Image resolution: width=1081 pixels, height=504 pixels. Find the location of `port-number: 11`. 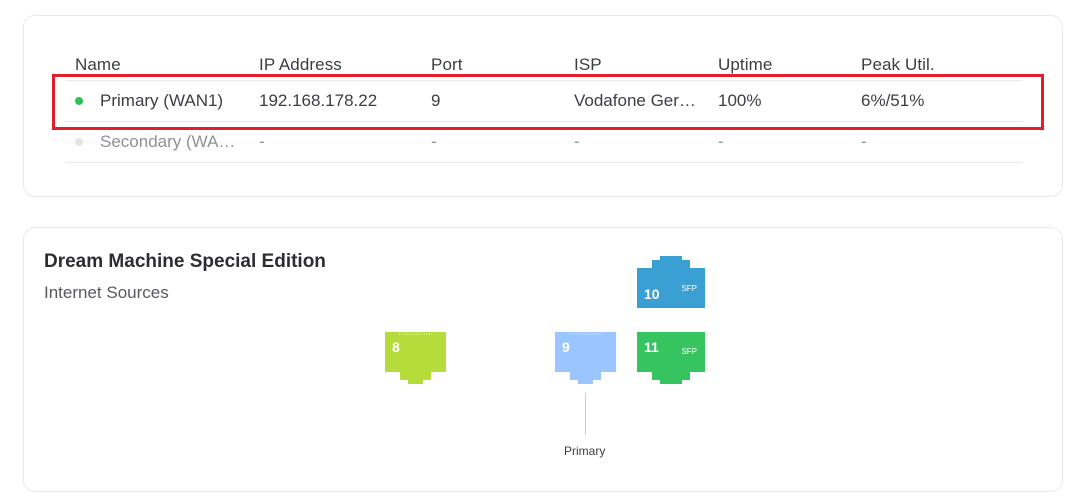

port-number: 11 is located at coordinates (651, 347).